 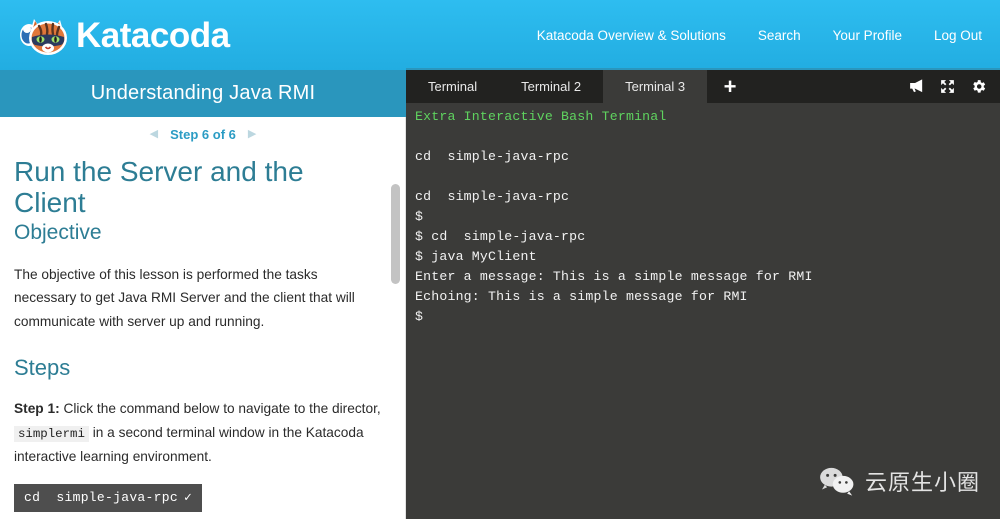 I want to click on tab-terminal-2: Terminal 2, so click(x=551, y=86).